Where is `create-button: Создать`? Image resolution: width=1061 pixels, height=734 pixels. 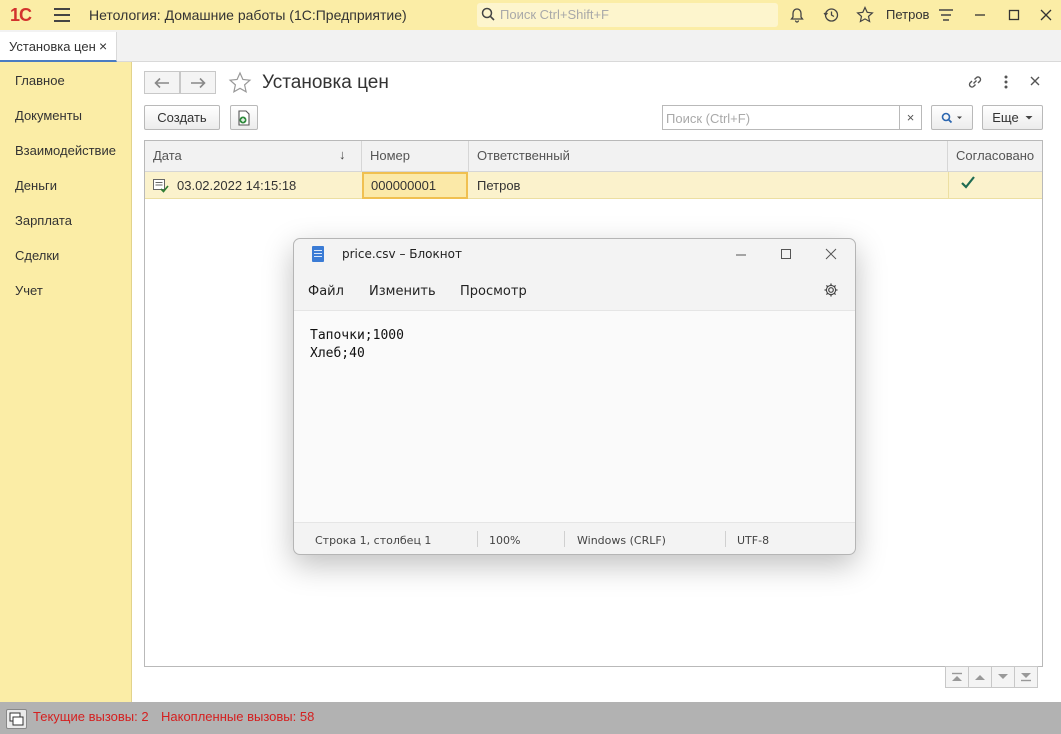 create-button: Создать is located at coordinates (182, 117).